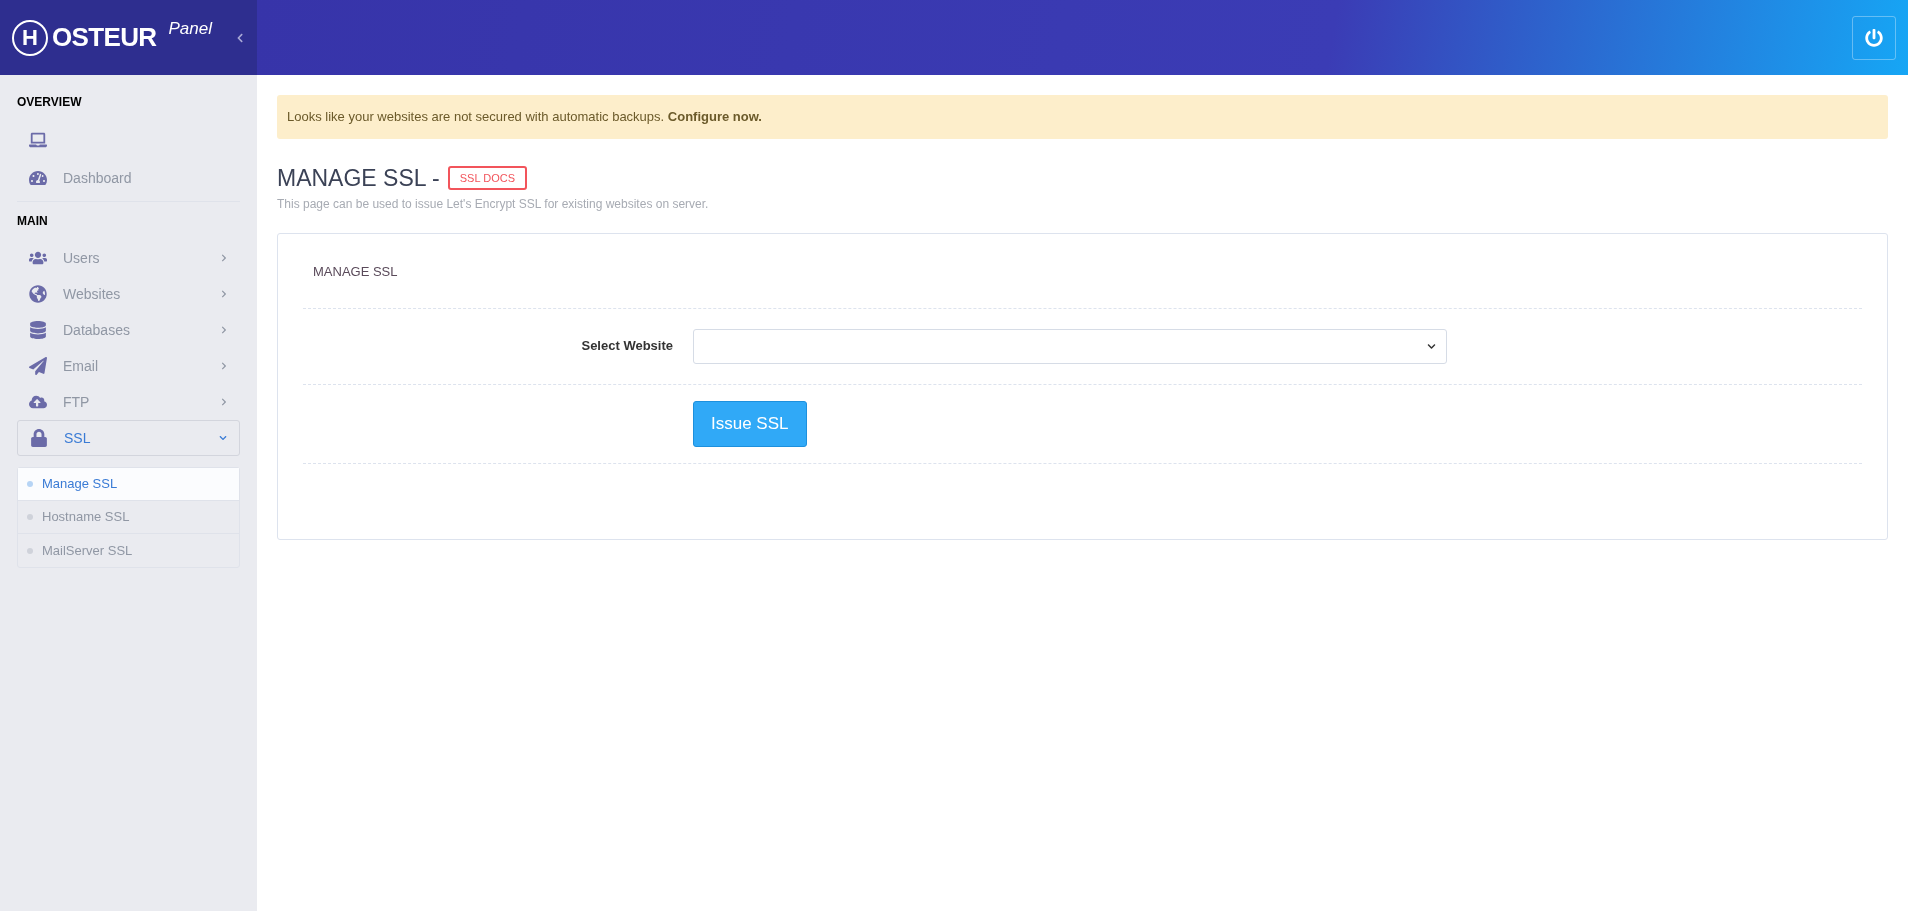 This screenshot has width=1908, height=911. Describe the element at coordinates (487, 177) in the screenshot. I see `docs-button: SSL DOCS` at that location.